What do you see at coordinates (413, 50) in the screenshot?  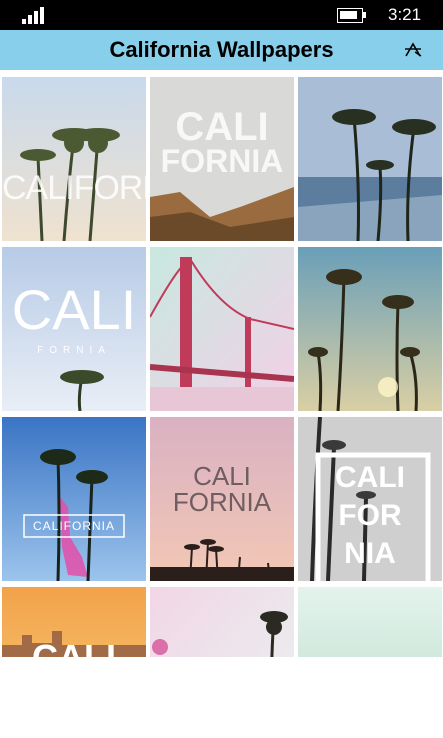 I see `sort-icon` at bounding box center [413, 50].